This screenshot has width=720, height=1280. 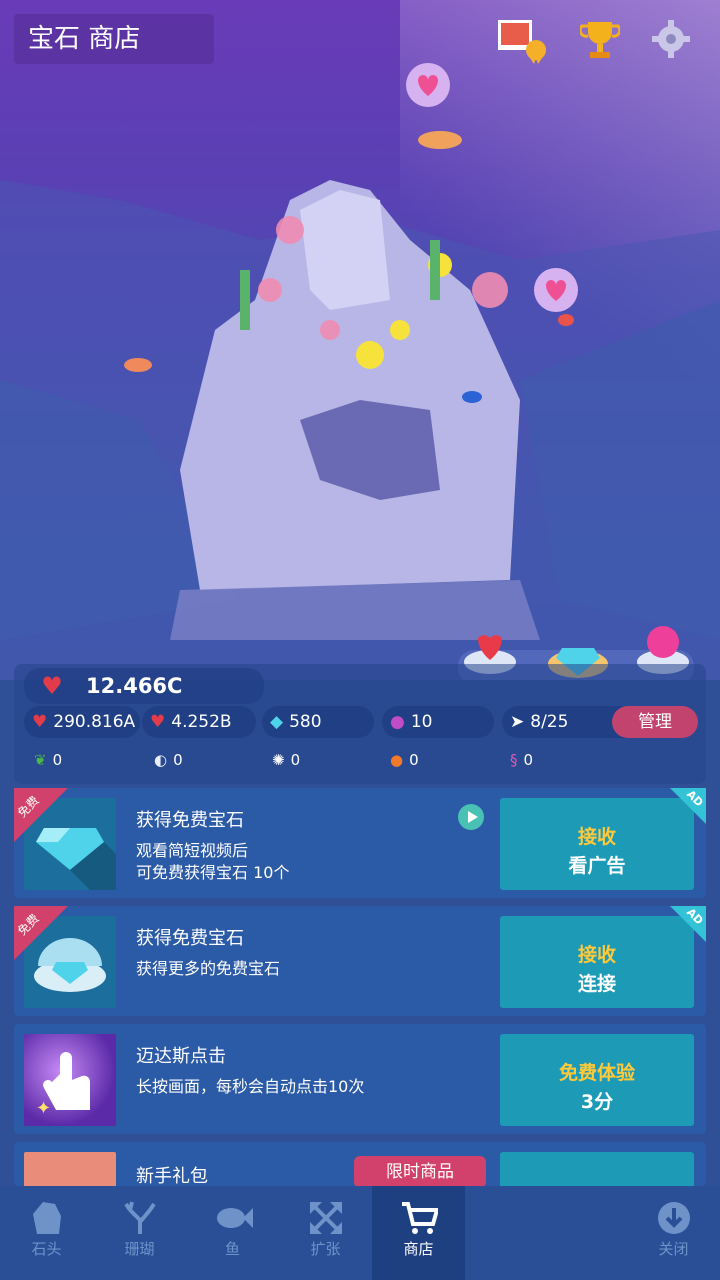 I want to click on nav-label: 珊瑚, so click(x=139, y=1249).